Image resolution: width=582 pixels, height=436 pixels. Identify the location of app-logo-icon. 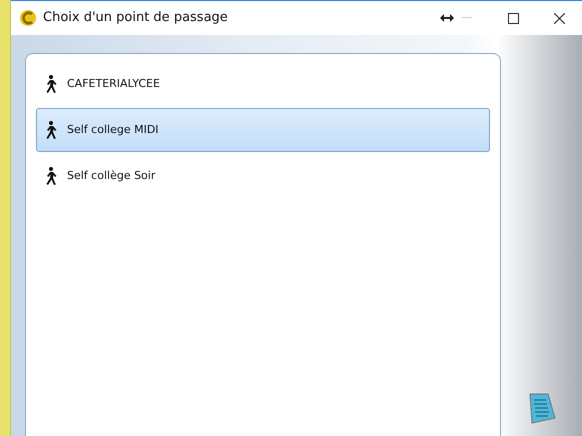
(28, 18).